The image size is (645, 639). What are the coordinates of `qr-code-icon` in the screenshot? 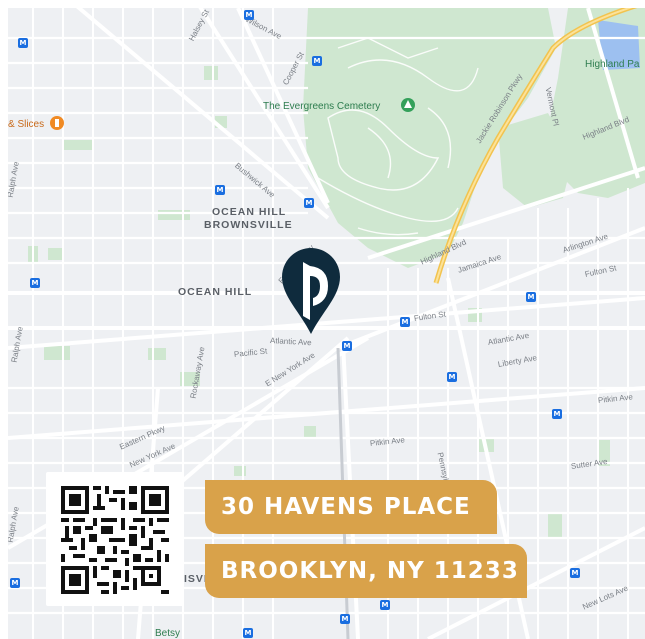 It's located at (115, 540).